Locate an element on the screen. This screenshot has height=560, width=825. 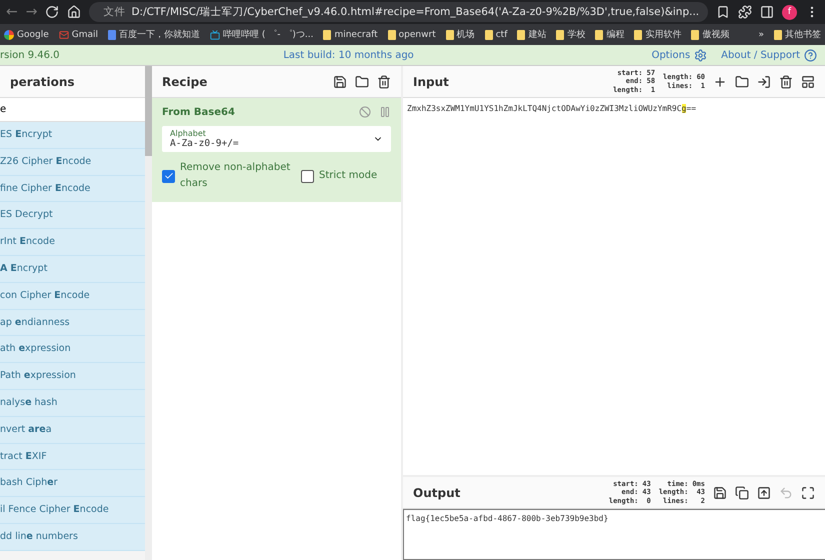
import-icon is located at coordinates (764, 81).